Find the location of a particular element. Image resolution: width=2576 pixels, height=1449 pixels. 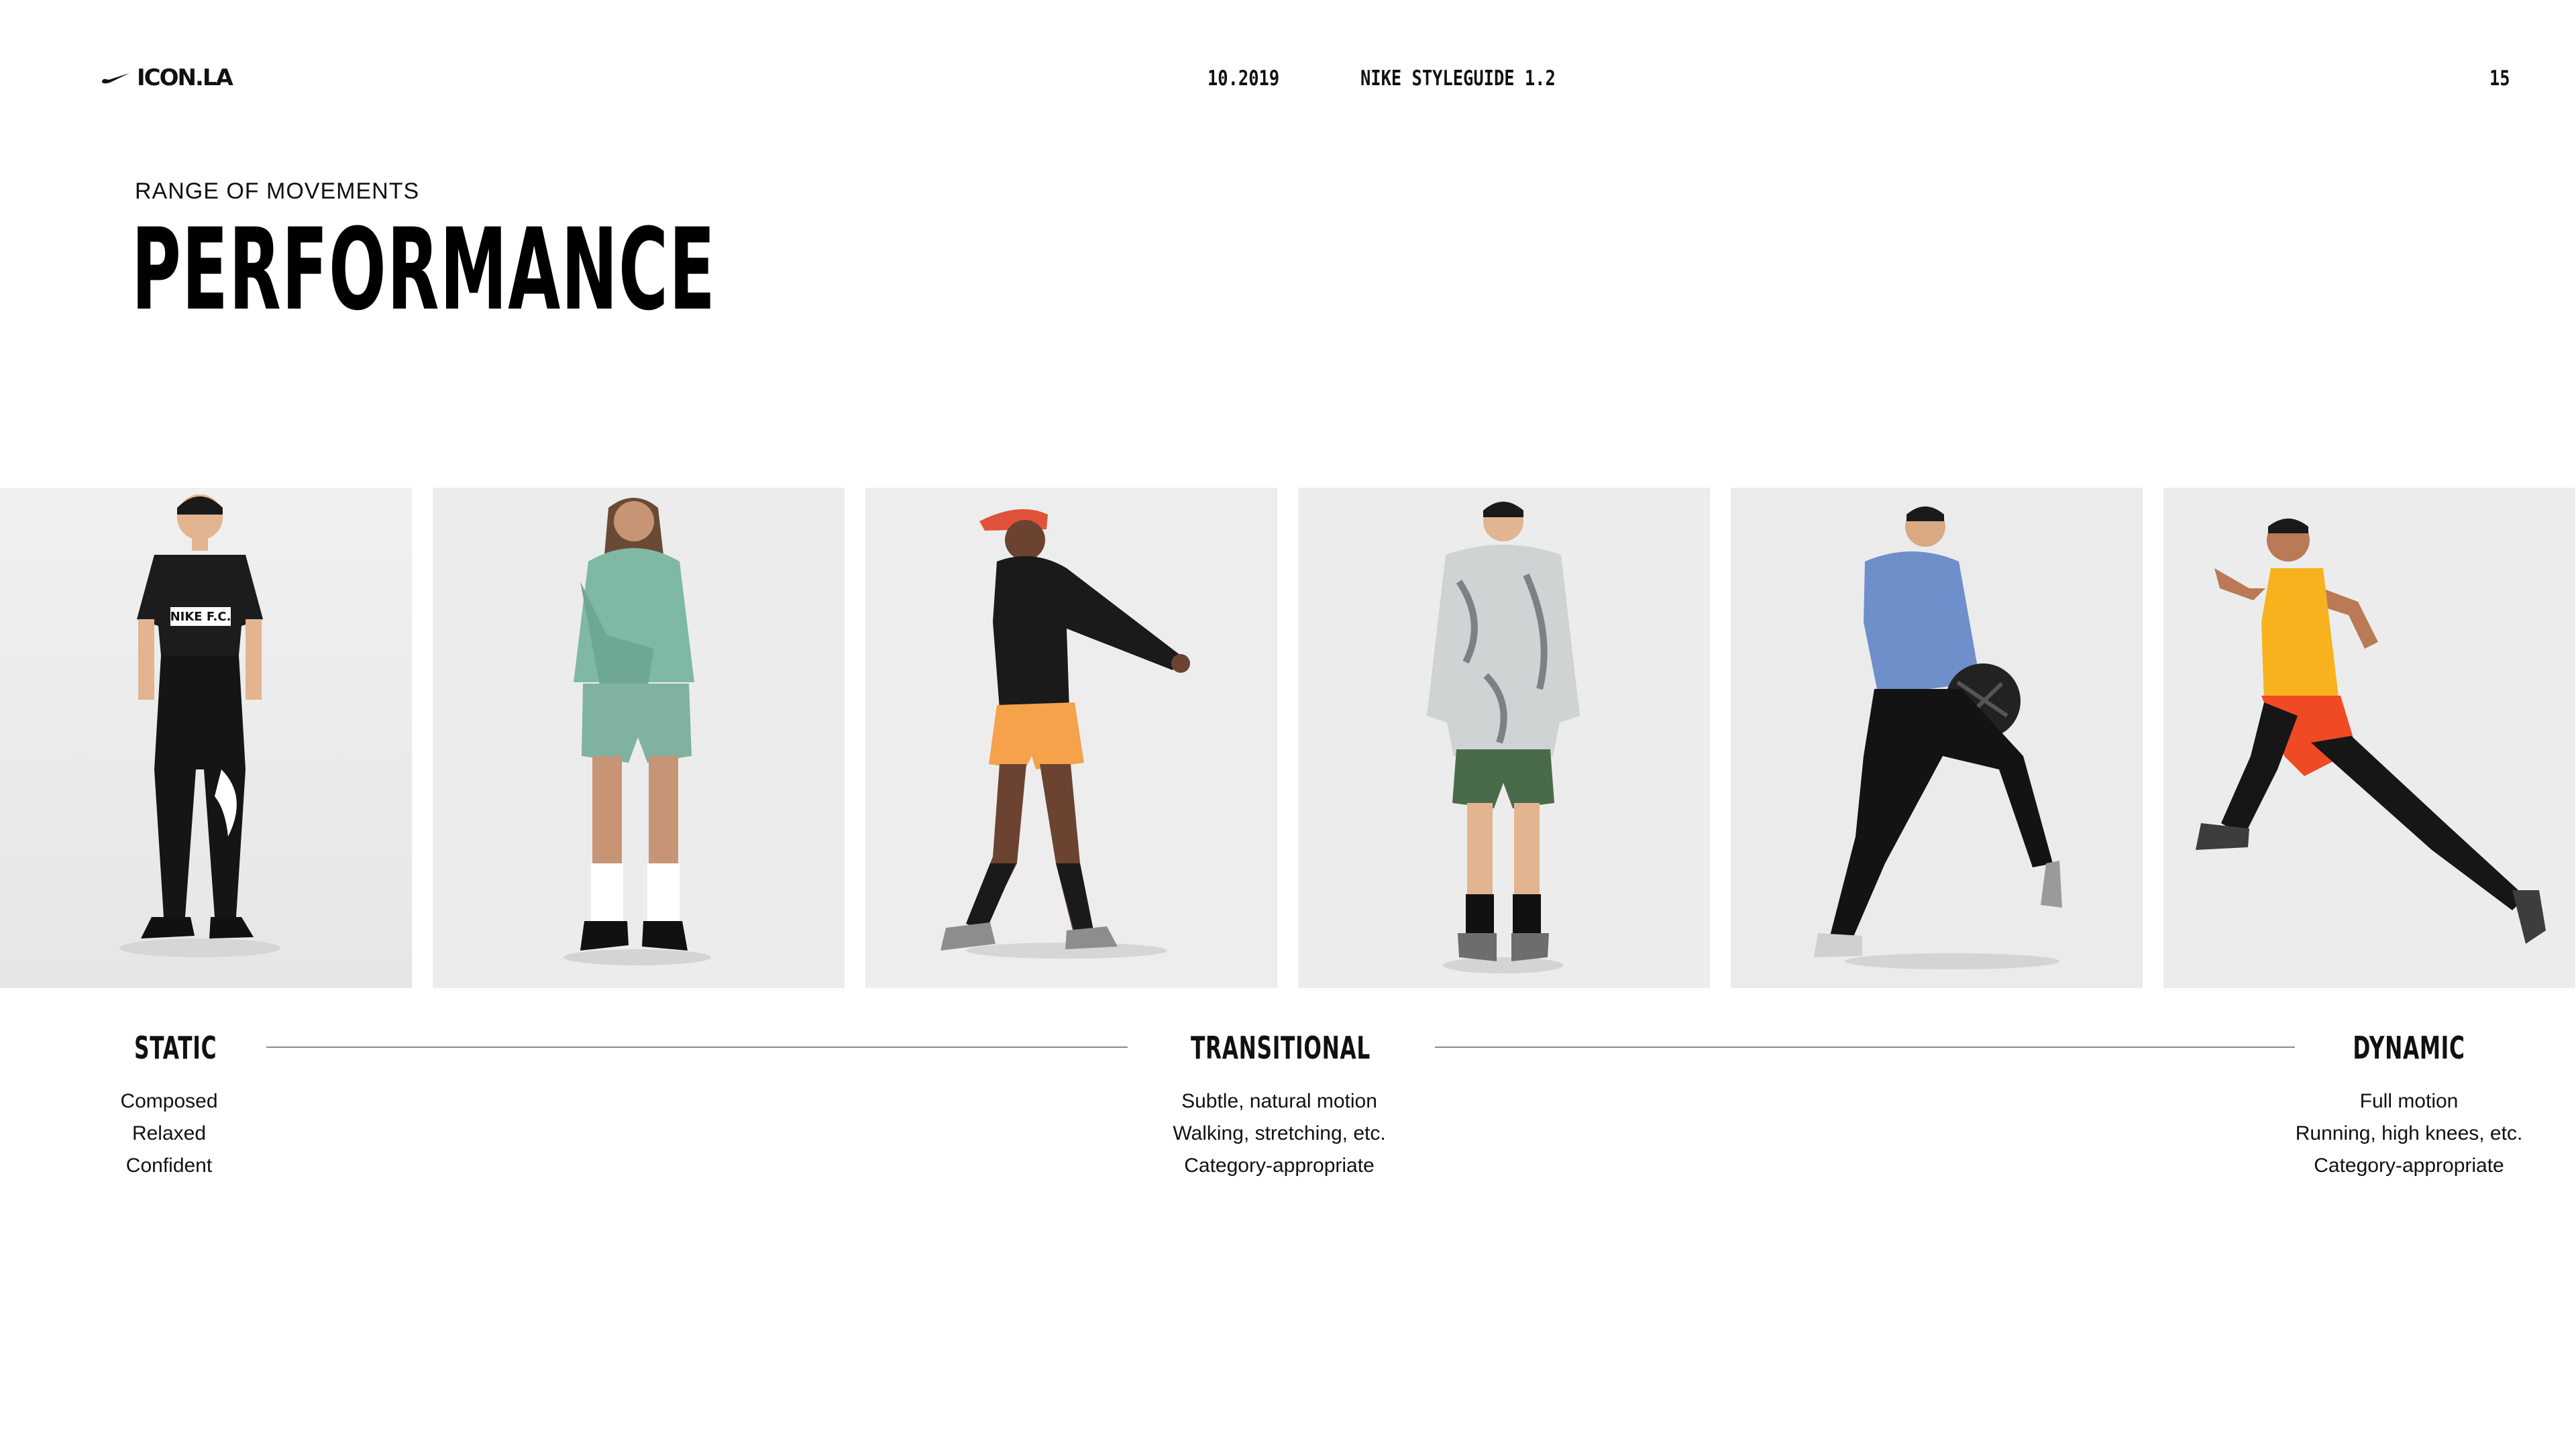

dynamic-line-3: Category-appropriate is located at coordinates (2409, 1166).